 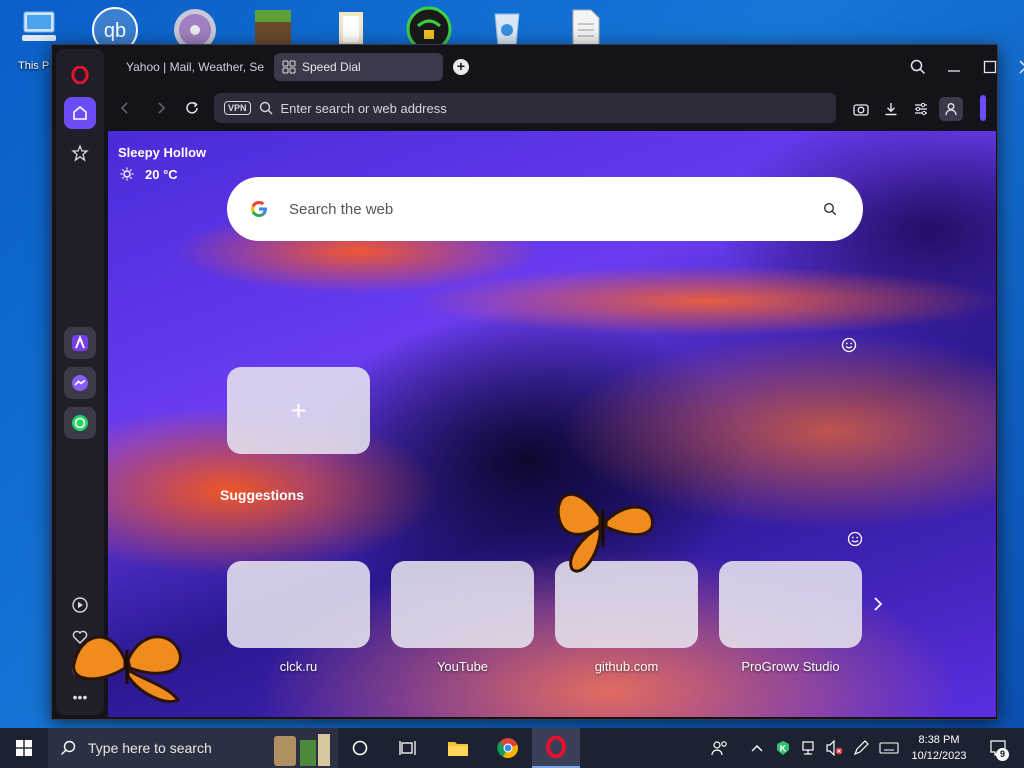 What do you see at coordinates (34, 66) in the screenshot?
I see `this-pc-label: This P` at bounding box center [34, 66].